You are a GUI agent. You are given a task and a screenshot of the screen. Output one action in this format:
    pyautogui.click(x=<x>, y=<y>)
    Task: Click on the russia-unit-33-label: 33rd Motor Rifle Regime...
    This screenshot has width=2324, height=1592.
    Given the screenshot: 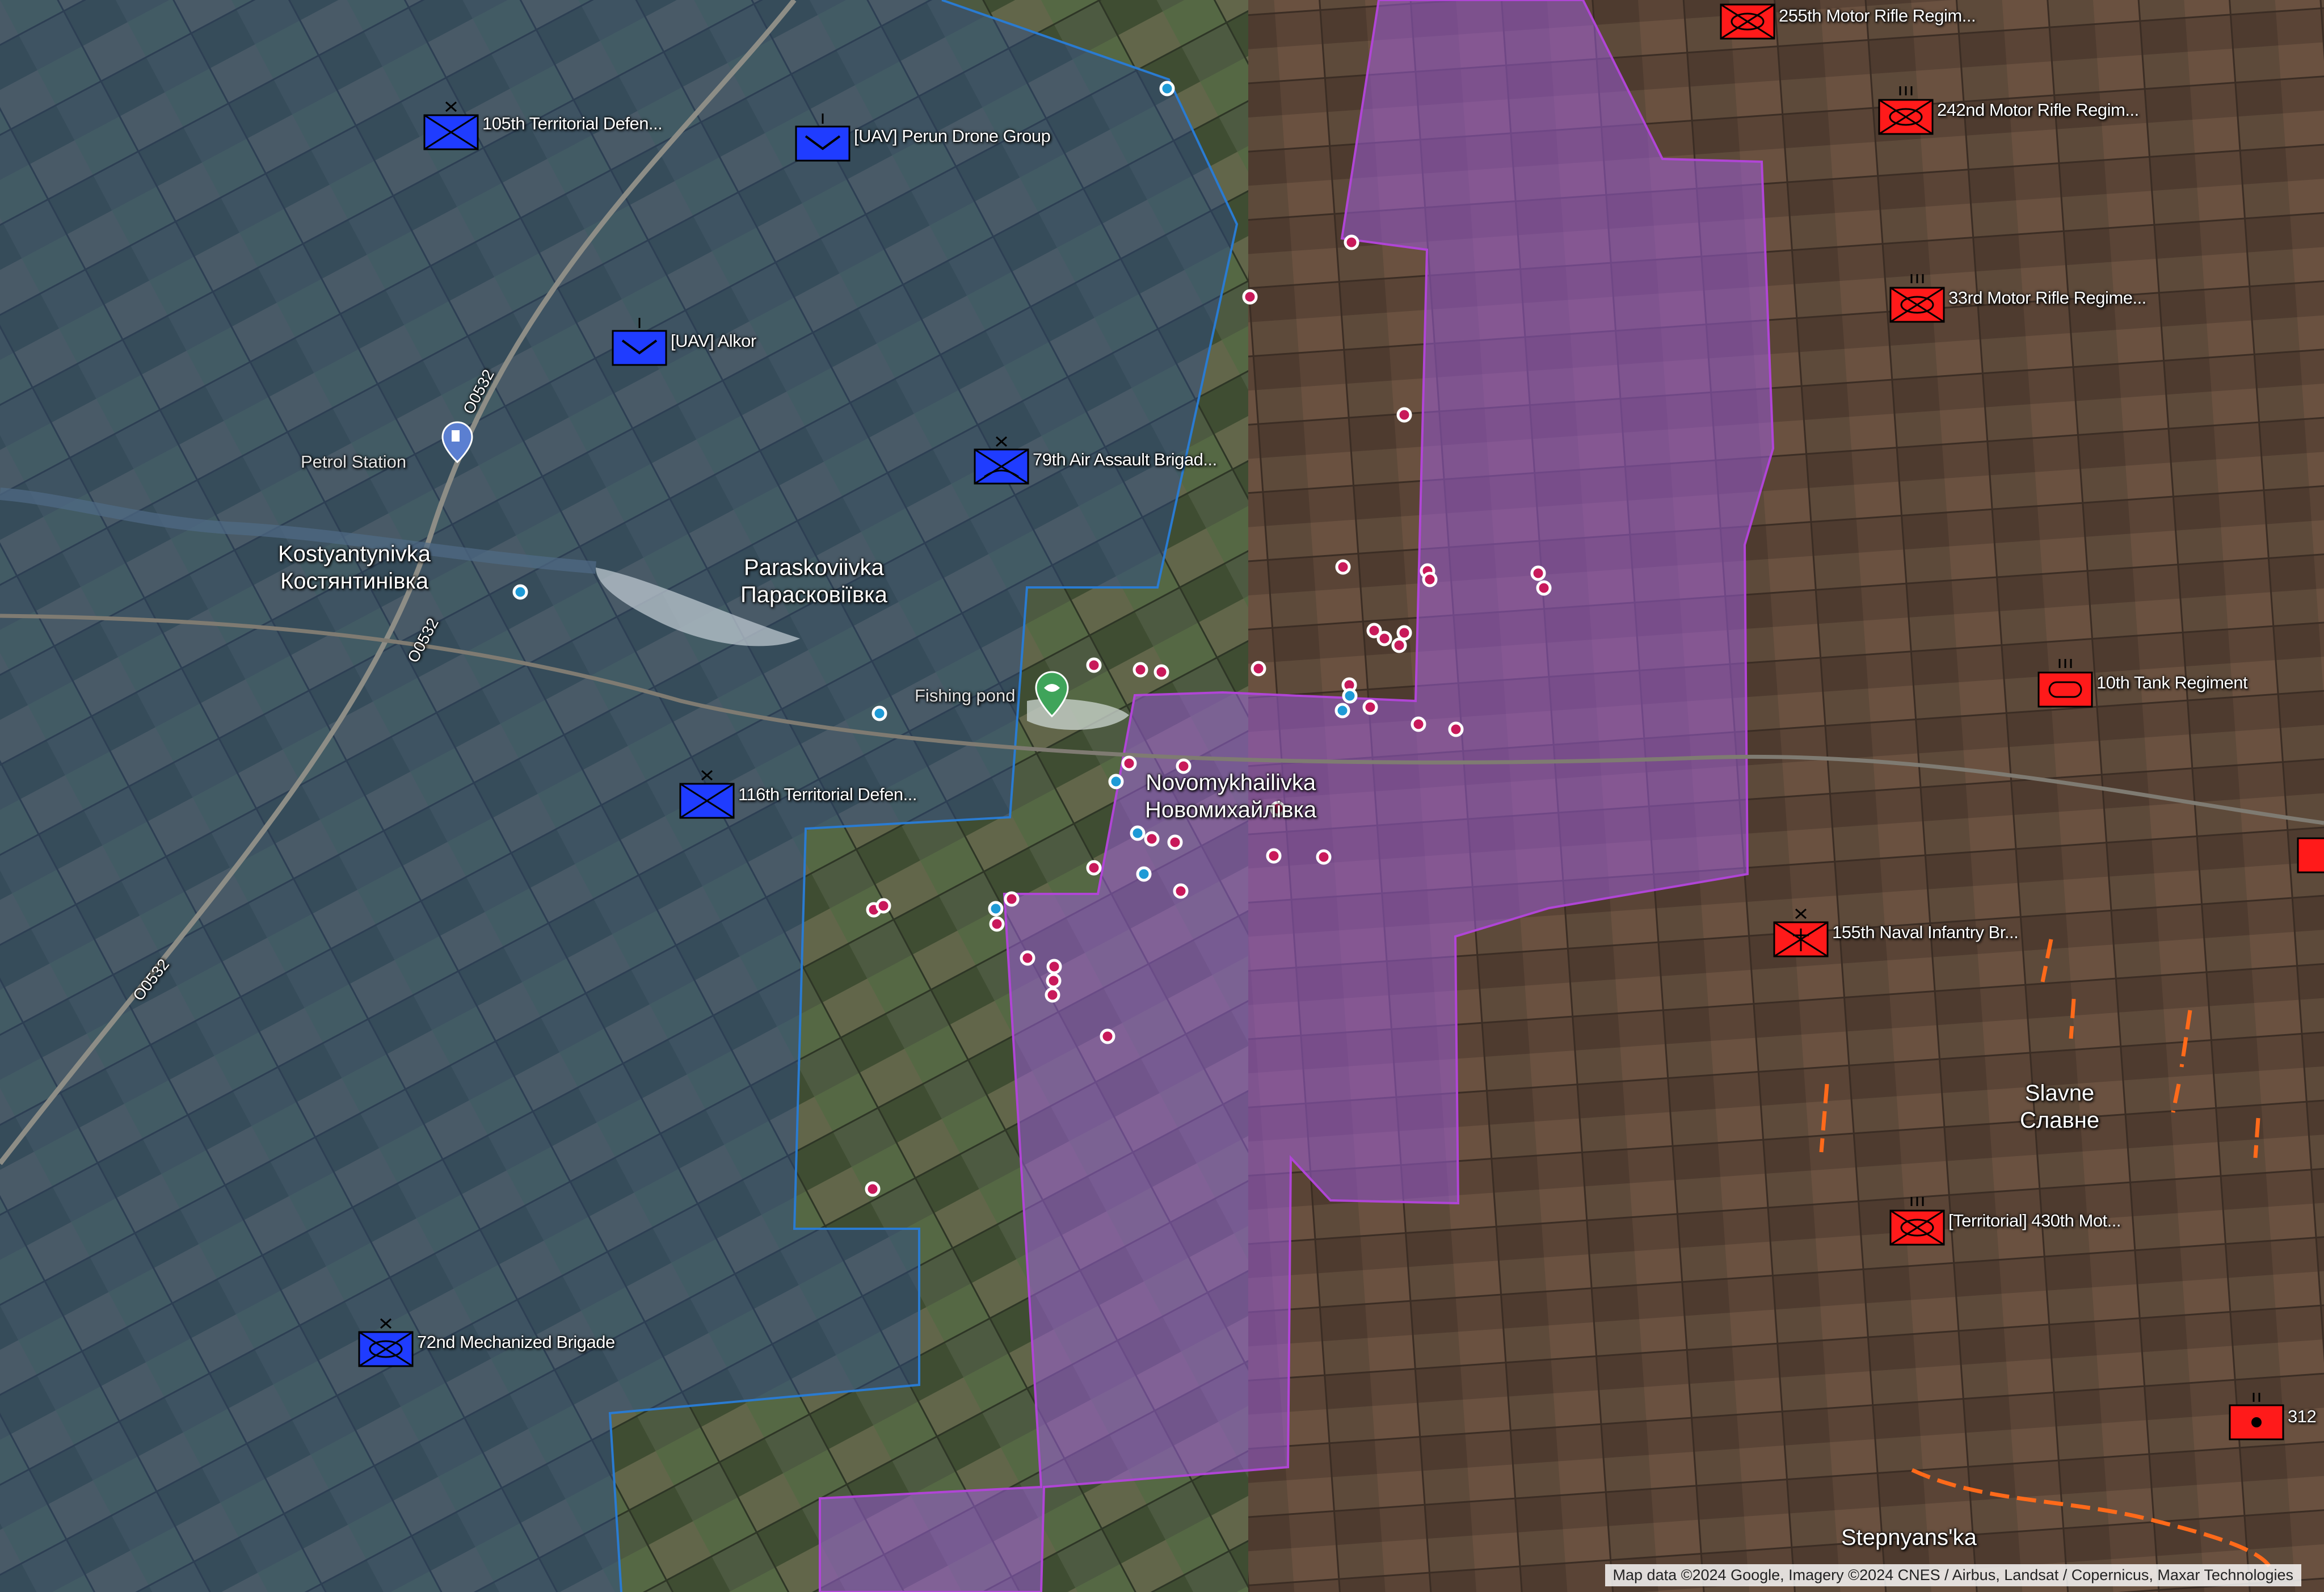 What is the action you would take?
    pyautogui.click(x=2047, y=298)
    